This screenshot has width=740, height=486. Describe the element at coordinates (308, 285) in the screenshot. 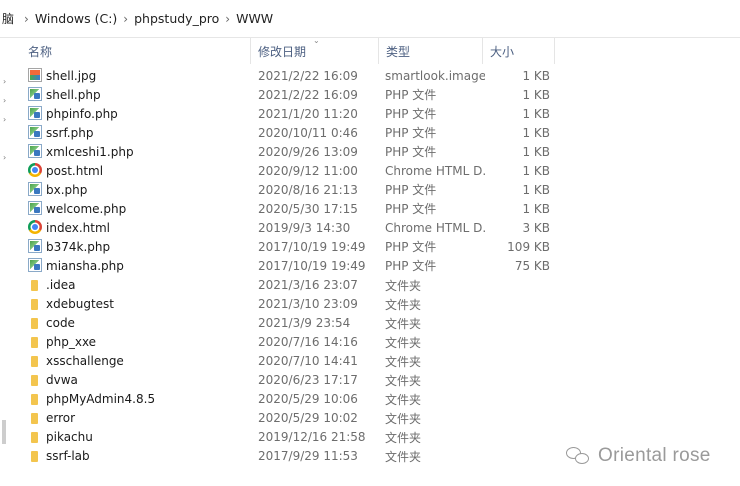

I see `file-date: 2021/3/16 23:07` at that location.